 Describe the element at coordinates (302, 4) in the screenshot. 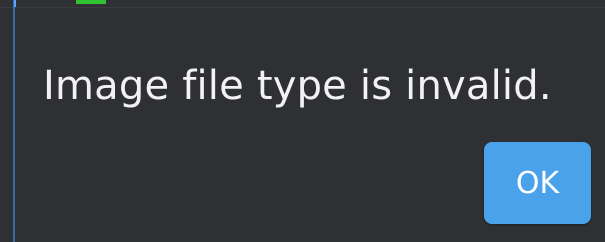

I see `background-app-strip` at that location.